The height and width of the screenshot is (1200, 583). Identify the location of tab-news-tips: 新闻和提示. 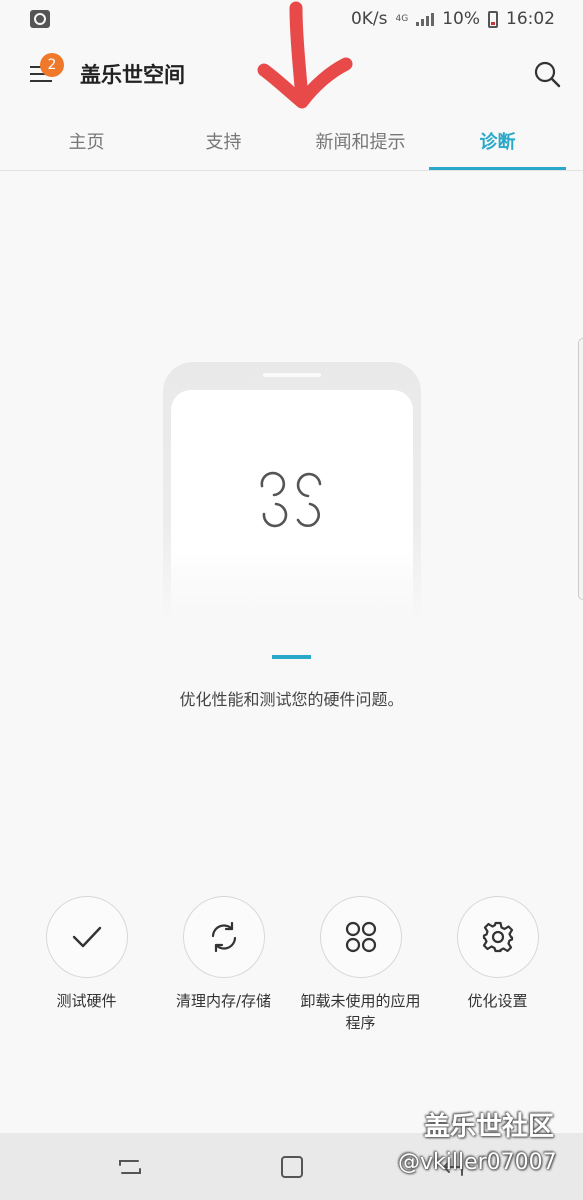
(360, 141).